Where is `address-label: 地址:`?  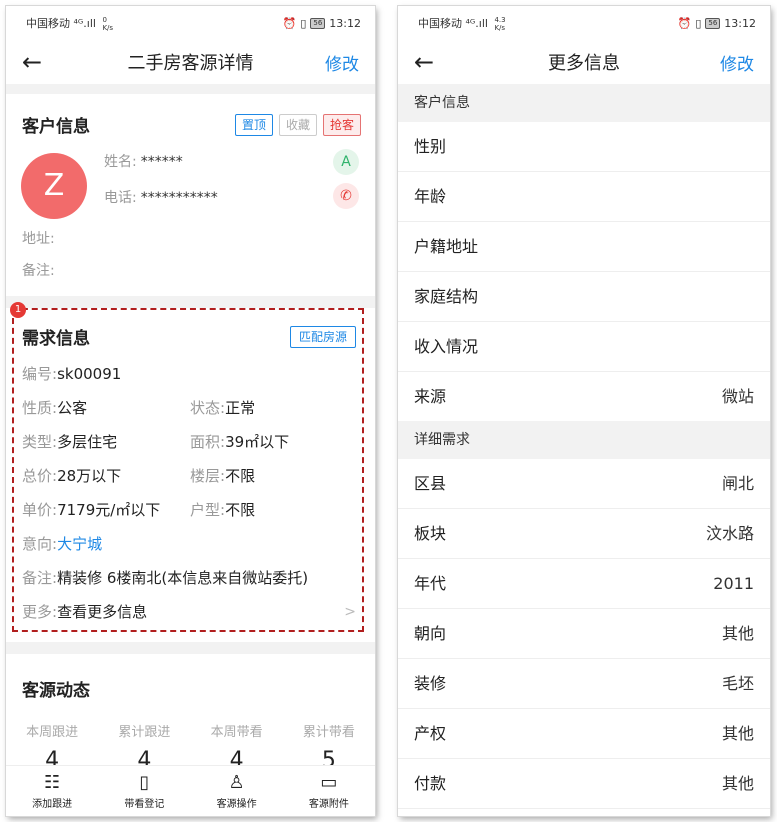
address-label: 地址: is located at coordinates (38, 239).